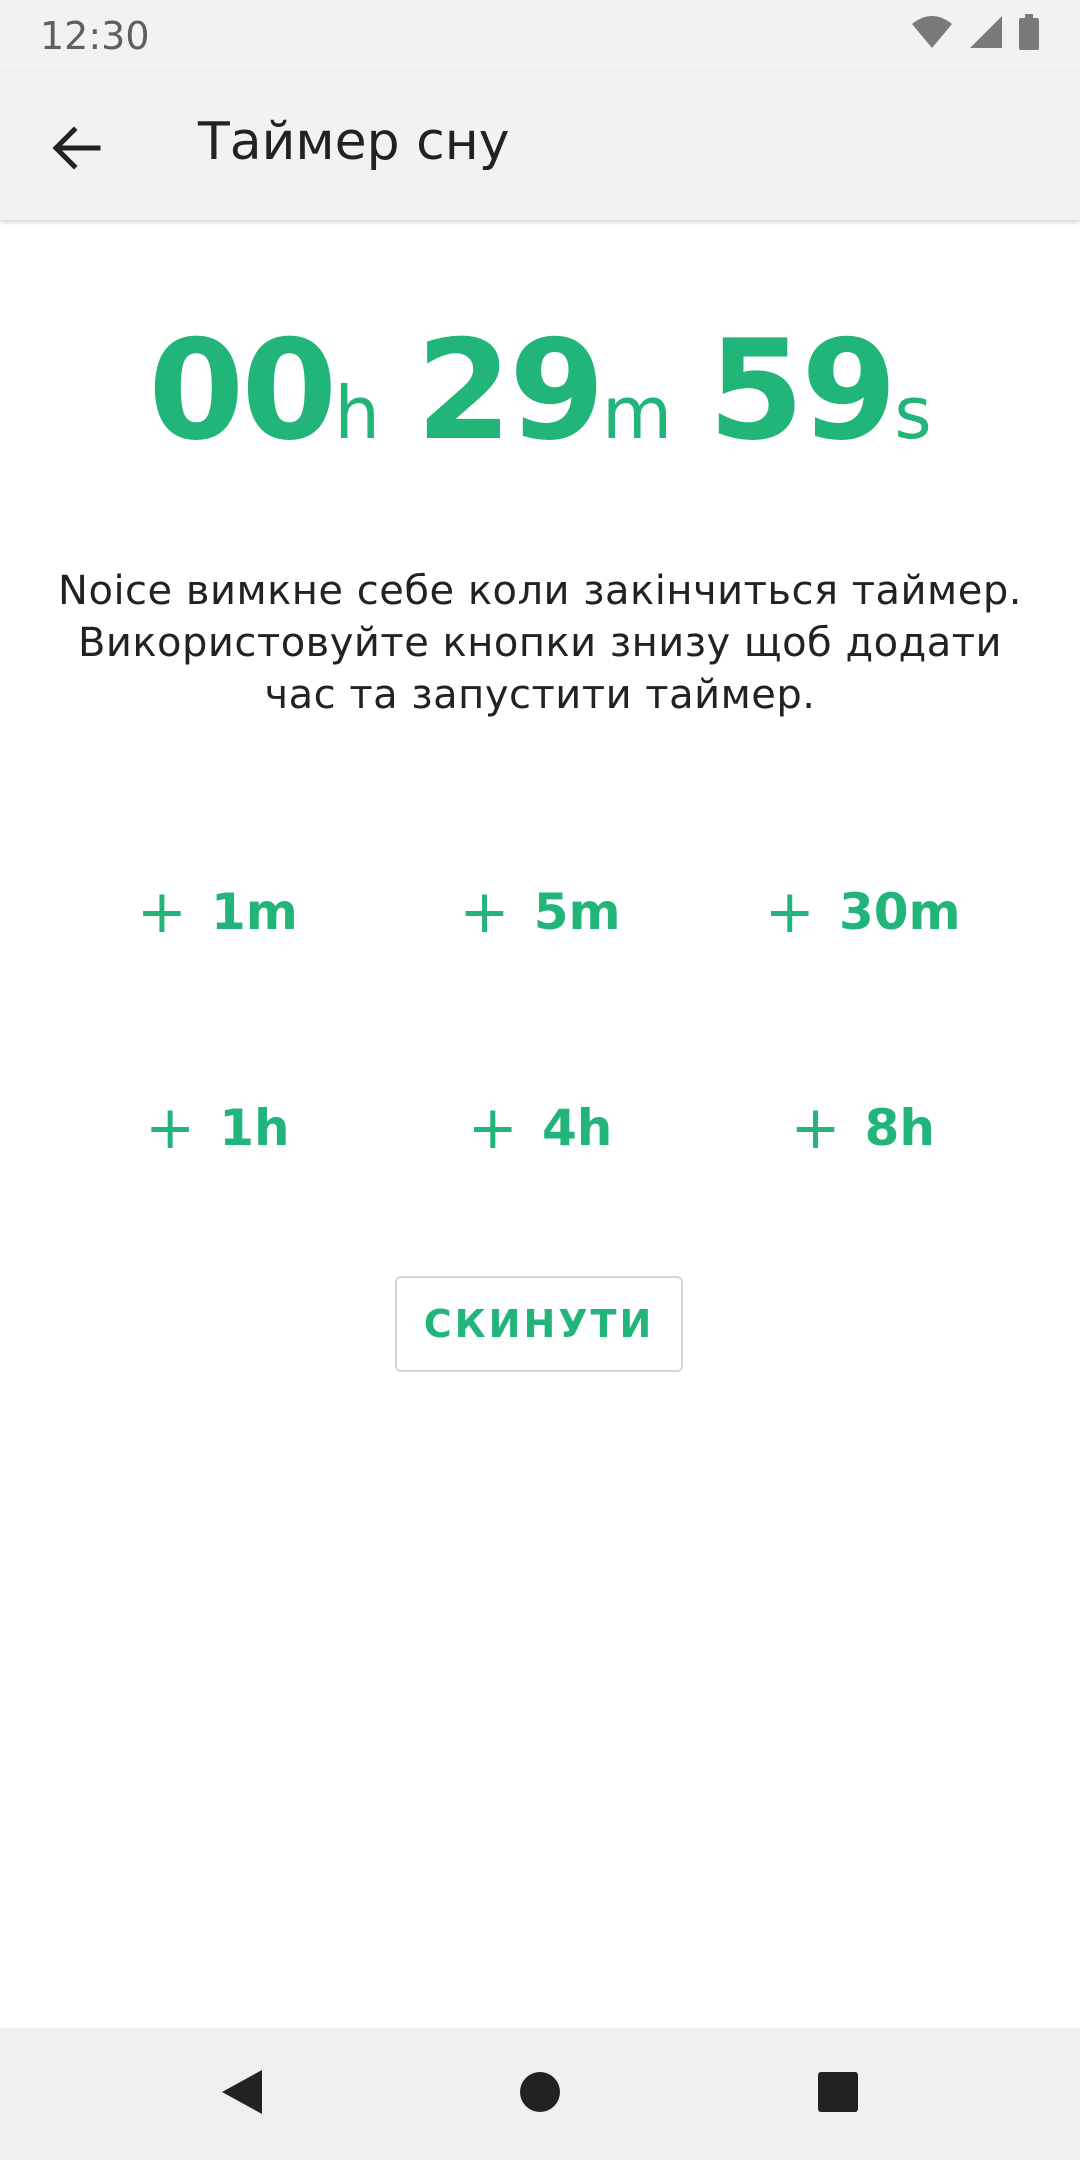 The width and height of the screenshot is (1080, 2160). I want to click on add-button-label: 1h, so click(254, 1128).